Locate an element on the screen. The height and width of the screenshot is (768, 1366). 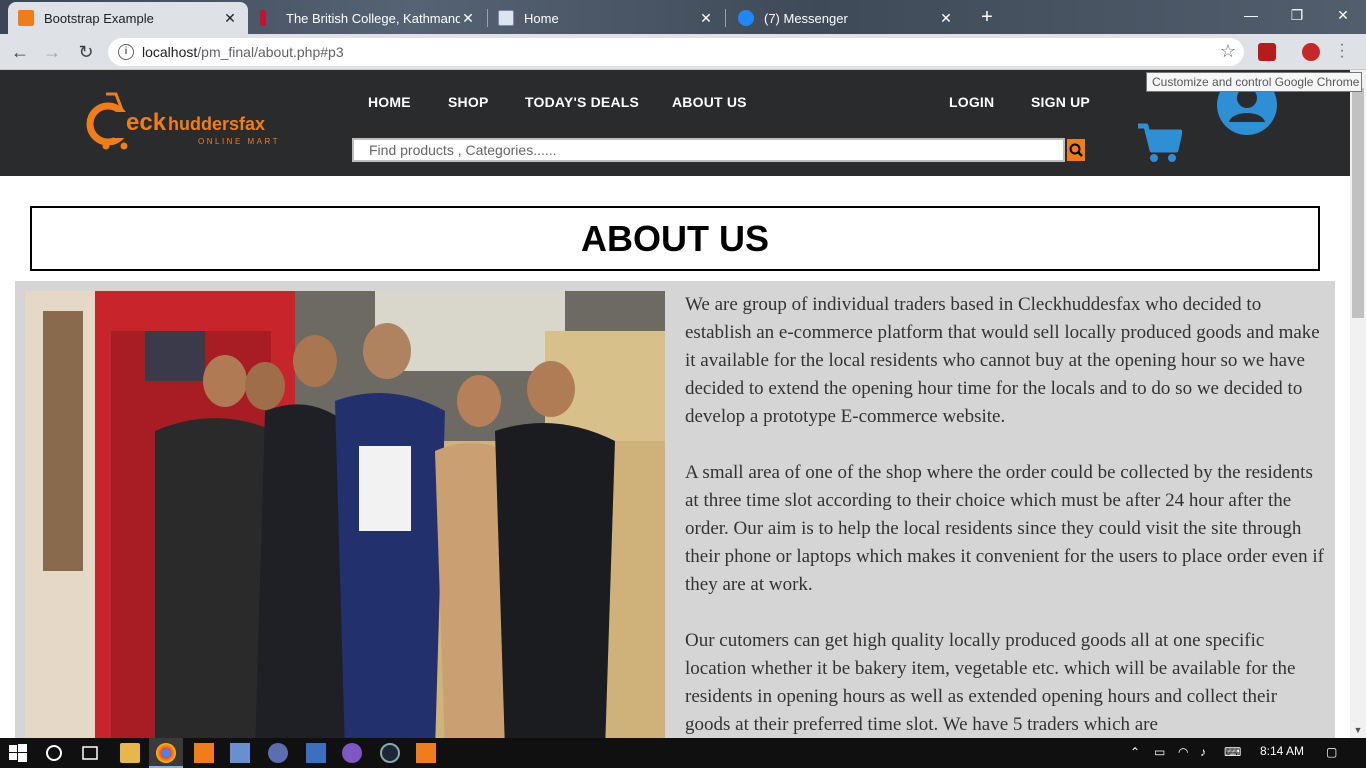
tab-title: The British College, Kathmandu : is located at coordinates (373, 18).